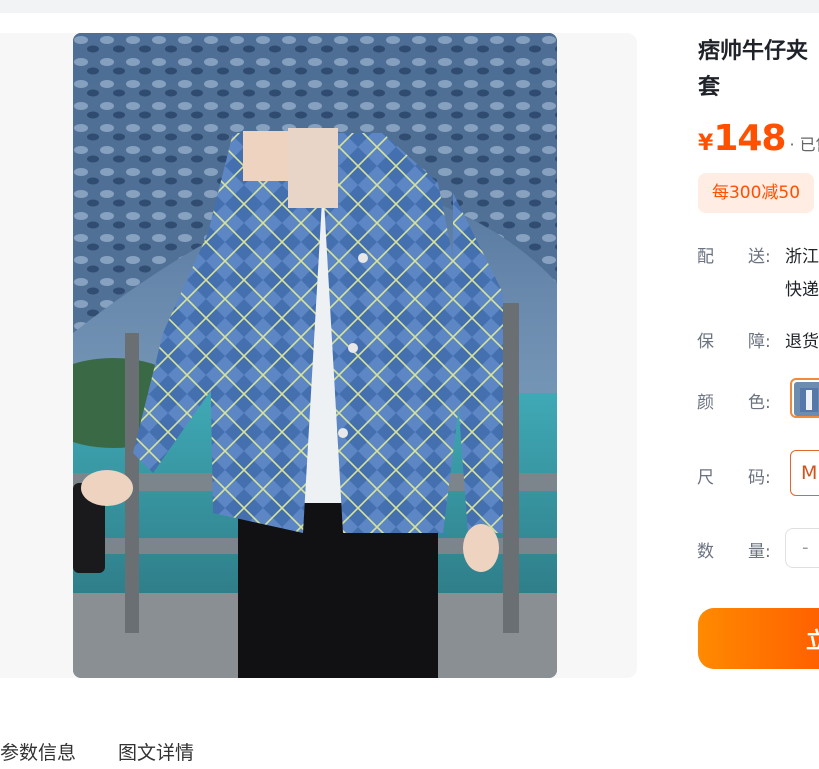 The height and width of the screenshot is (769, 819). What do you see at coordinates (734, 257) in the screenshot?
I see `delivery-label: 配 送:` at bounding box center [734, 257].